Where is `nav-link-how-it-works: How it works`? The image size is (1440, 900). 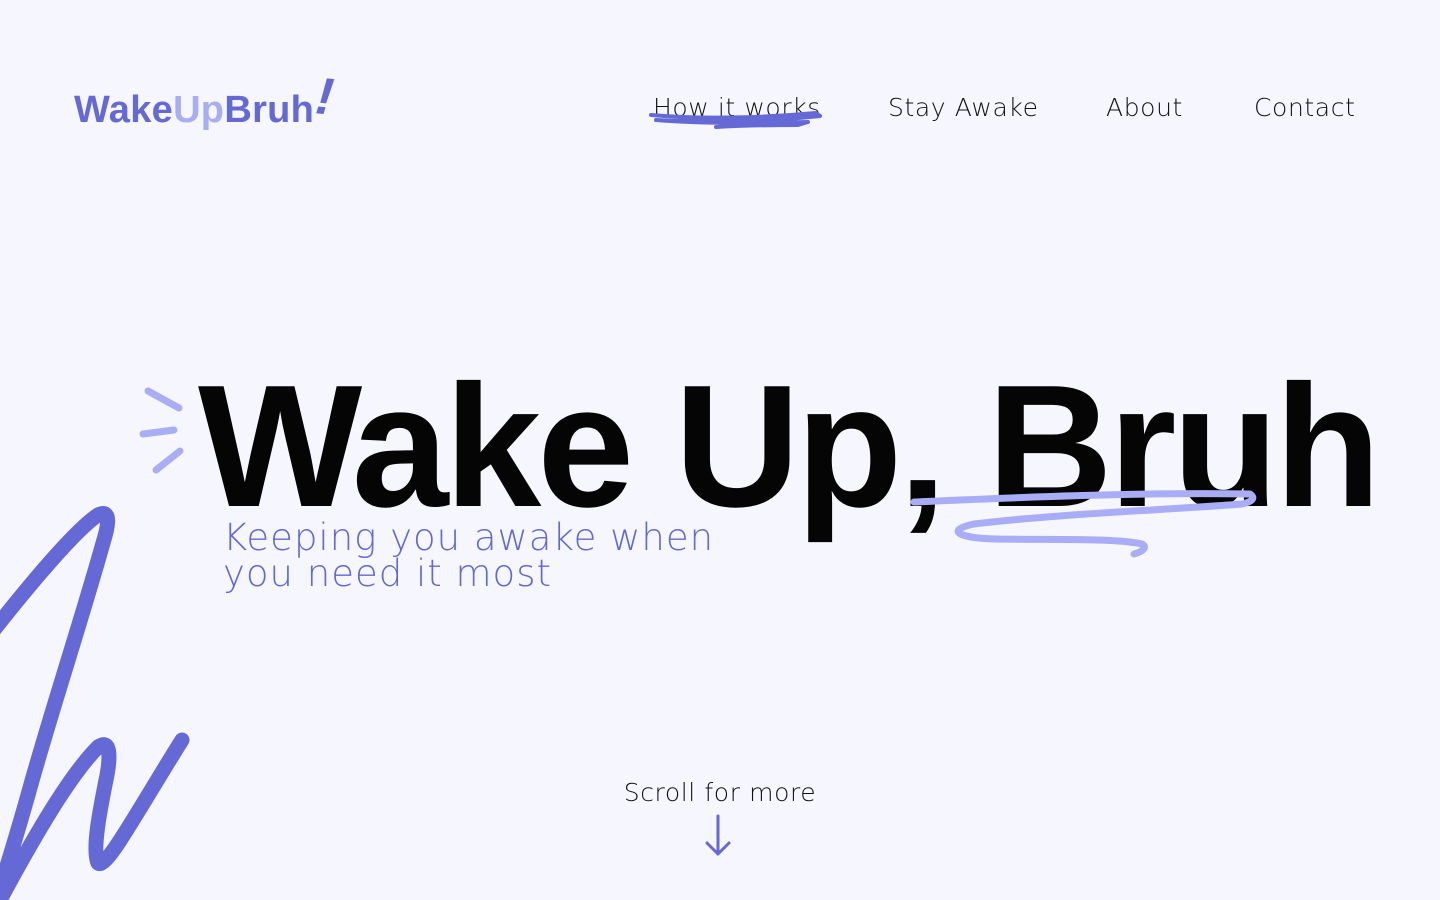
nav-link-how-it-works: How it works is located at coordinates (737, 108).